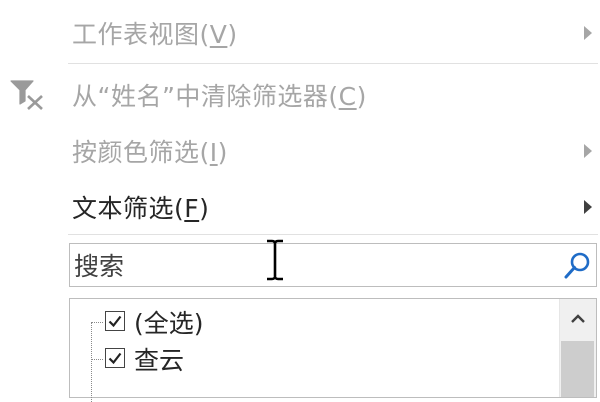 The image size is (600, 402). I want to click on list-item-label: 查云, so click(159, 360).